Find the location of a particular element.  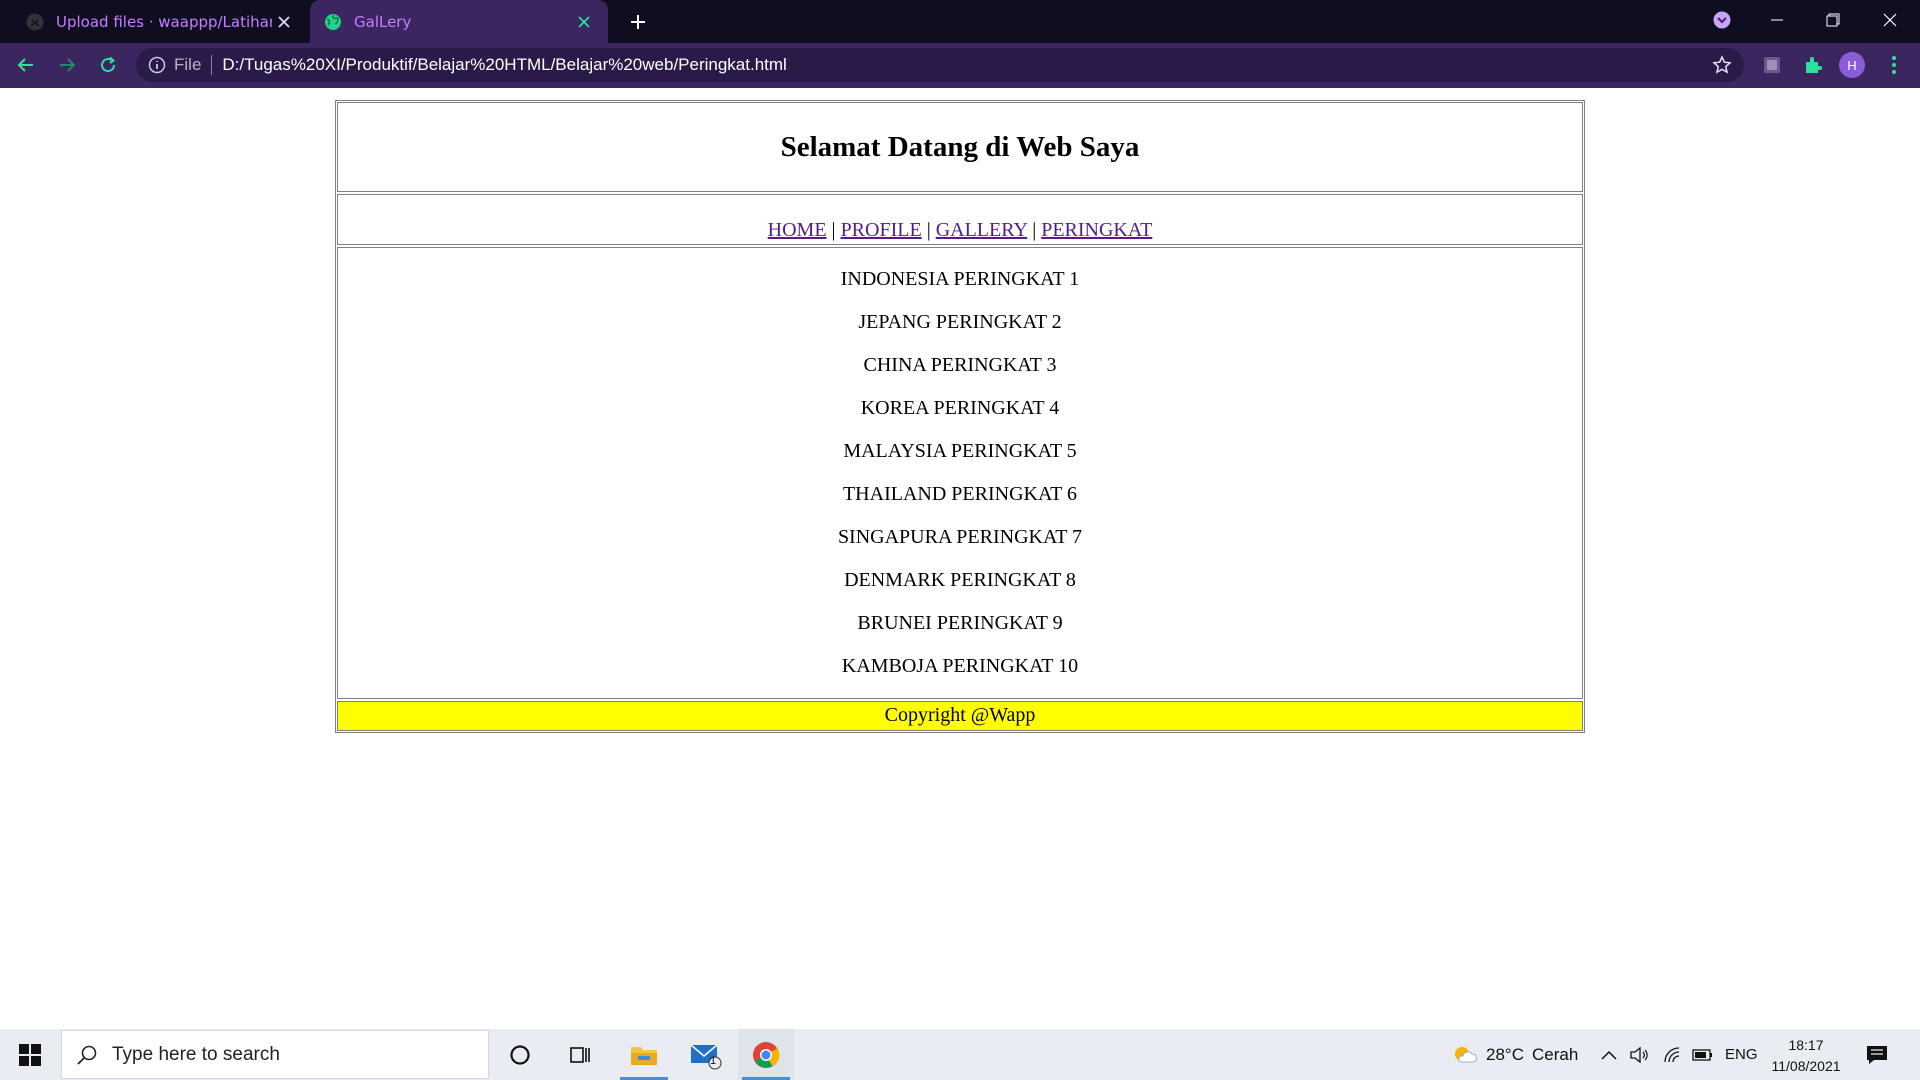

start-button is located at coordinates (30, 1054).